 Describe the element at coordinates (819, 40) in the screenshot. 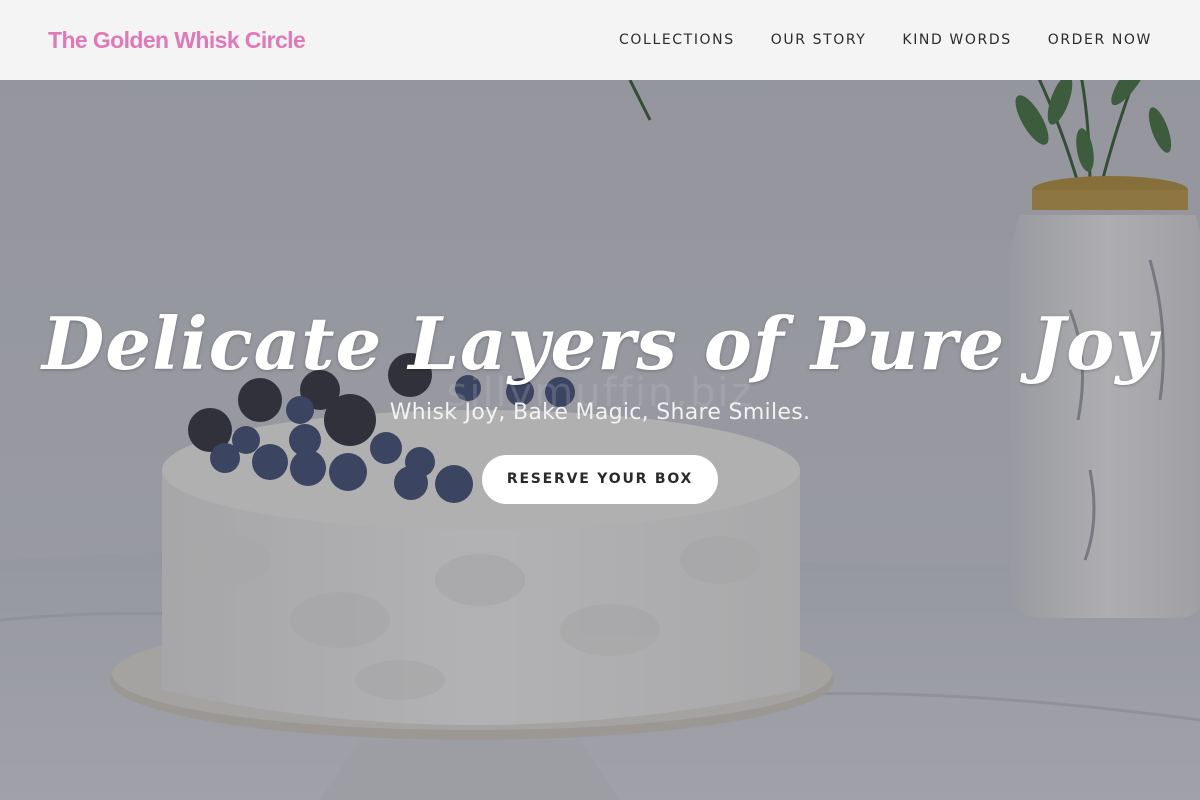

I see `nav-our-story: OUR STORY` at that location.